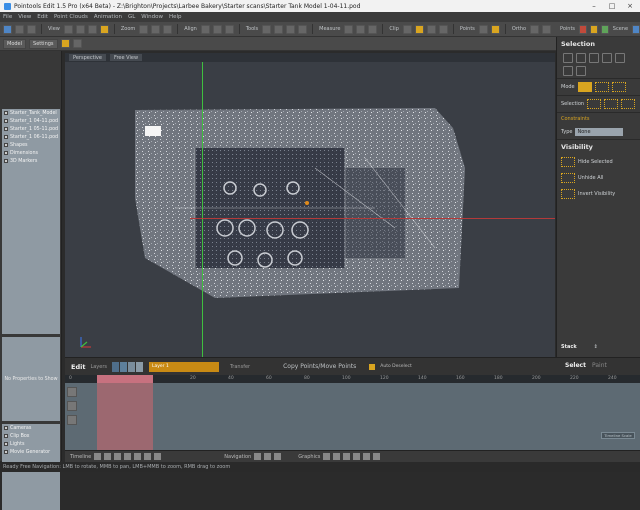 This screenshot has height=510, width=640. What do you see at coordinates (31, 428) in the screenshot?
I see `tree-item: Cameras` at bounding box center [31, 428].